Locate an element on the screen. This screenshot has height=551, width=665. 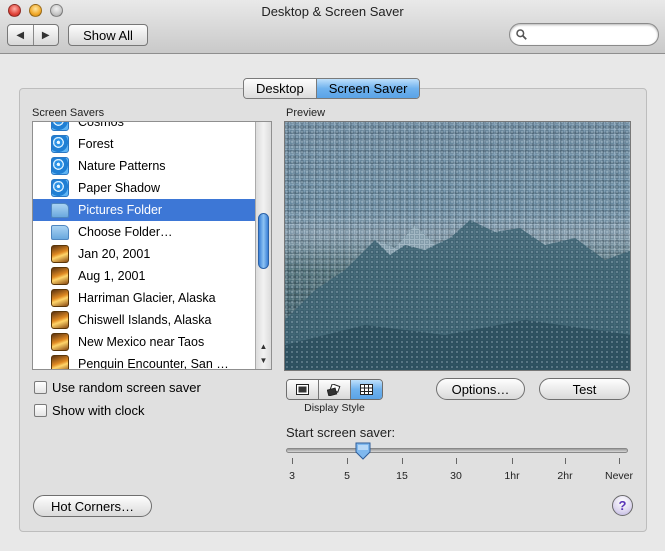
start-saver-slider-track is located at coordinates (457, 450).